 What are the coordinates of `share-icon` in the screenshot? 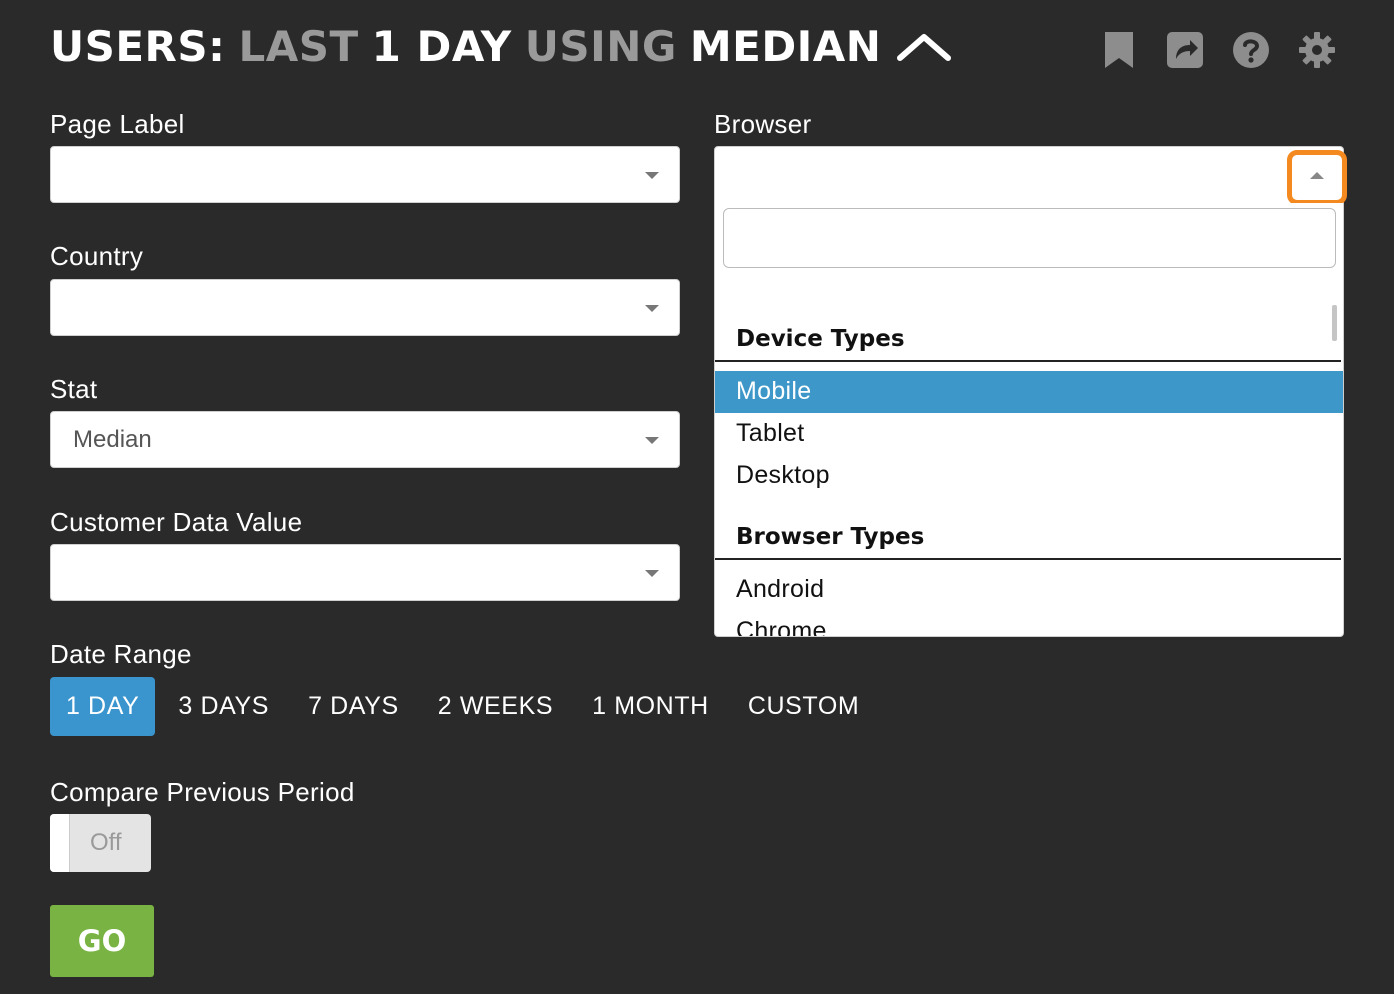 It's located at (1185, 50).